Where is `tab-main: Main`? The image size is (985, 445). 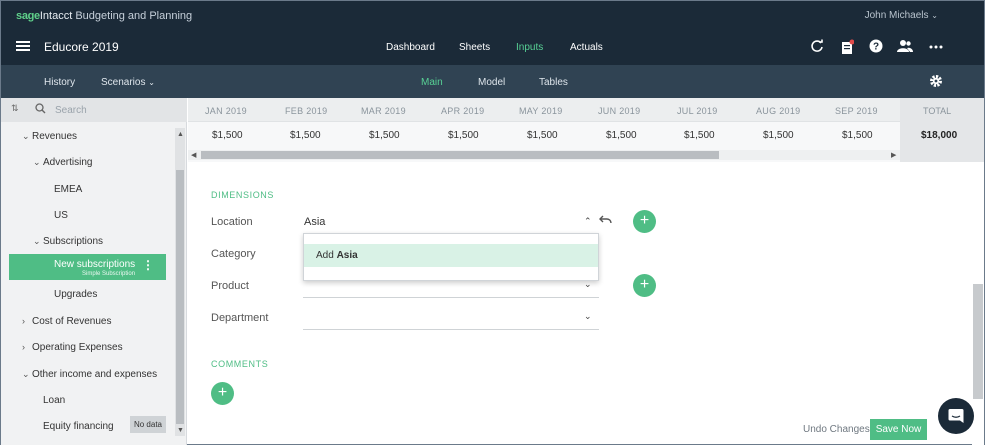
tab-main: Main is located at coordinates (432, 82).